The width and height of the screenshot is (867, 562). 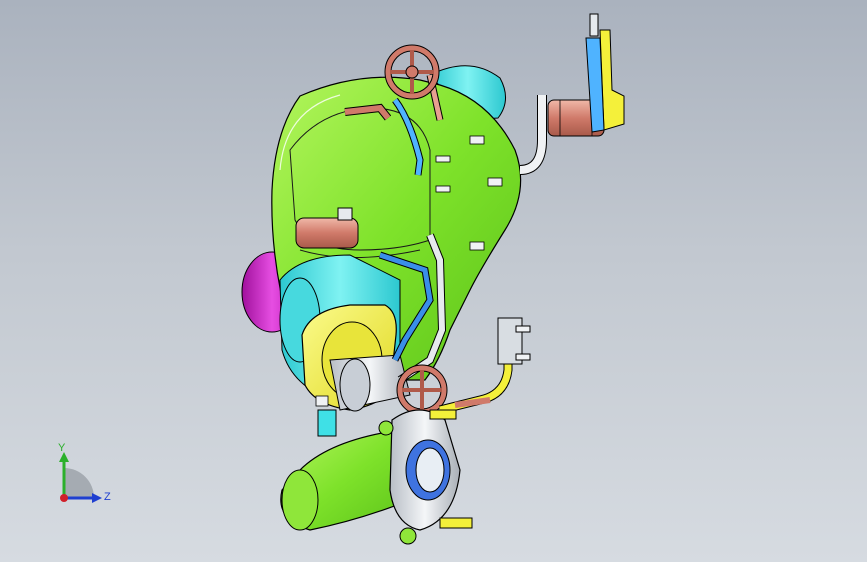 What do you see at coordinates (412, 72) in the screenshot?
I see `handwheel-top` at bounding box center [412, 72].